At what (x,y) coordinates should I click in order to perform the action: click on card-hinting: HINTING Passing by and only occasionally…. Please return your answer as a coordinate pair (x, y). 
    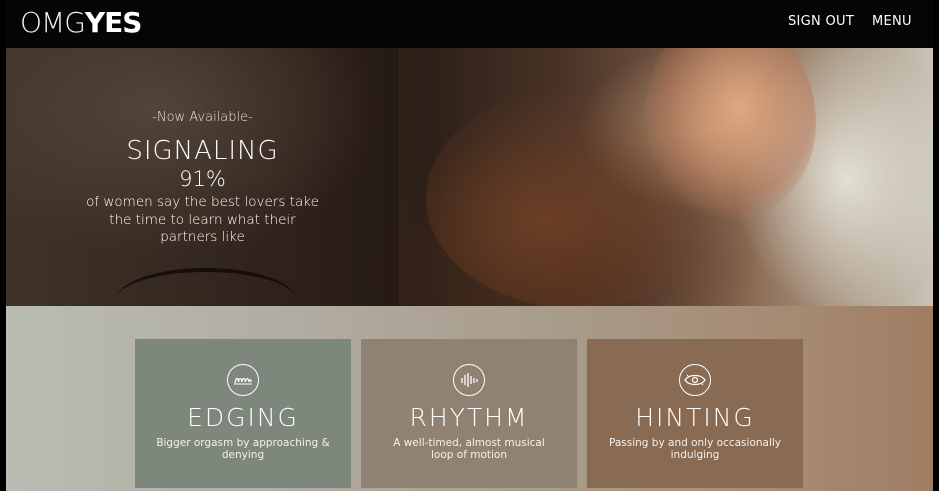
    Looking at the image, I should click on (695, 413).